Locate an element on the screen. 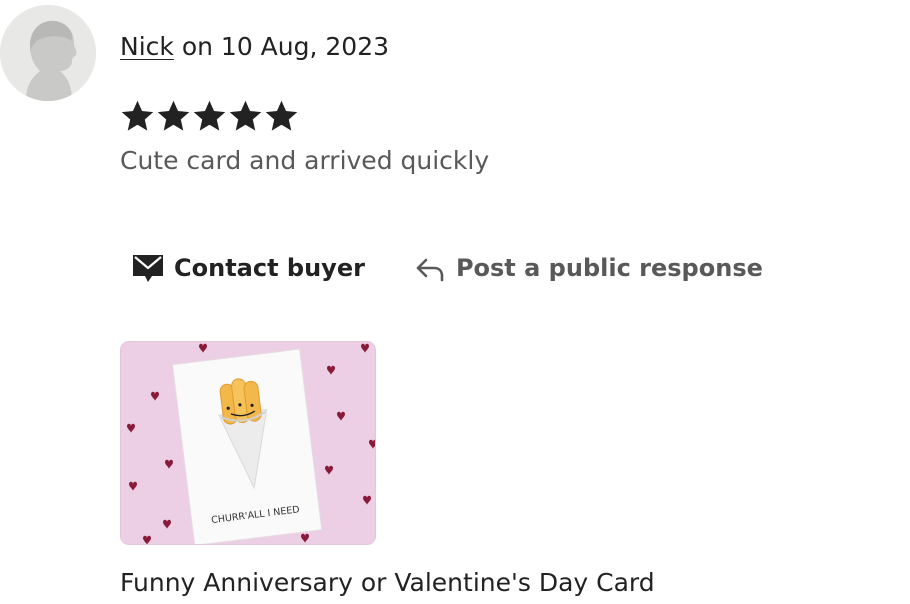  avatar is located at coordinates (48, 53).